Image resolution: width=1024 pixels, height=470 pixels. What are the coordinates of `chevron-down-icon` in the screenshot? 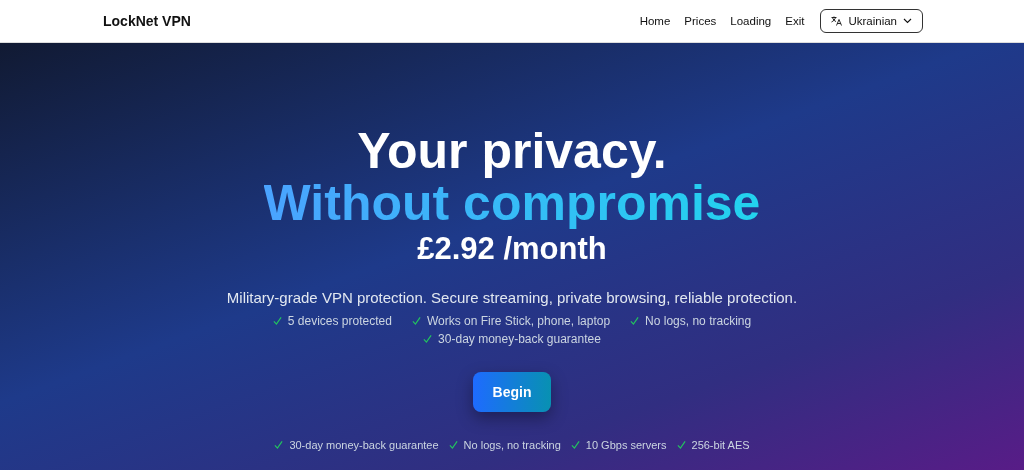 It's located at (907, 21).